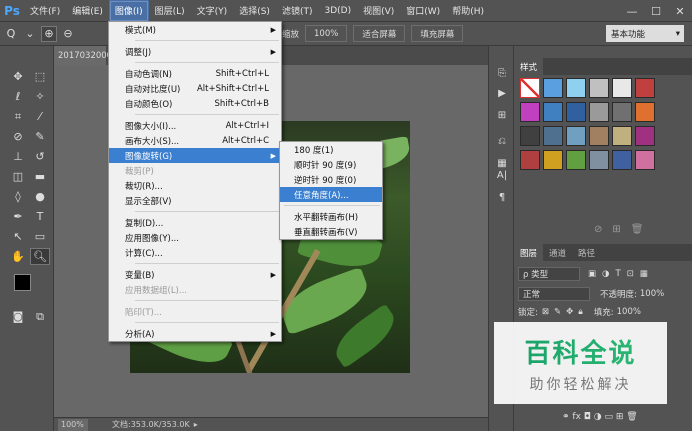  I want to click on image-menu-item: 模式(M) ▶, so click(195, 29).